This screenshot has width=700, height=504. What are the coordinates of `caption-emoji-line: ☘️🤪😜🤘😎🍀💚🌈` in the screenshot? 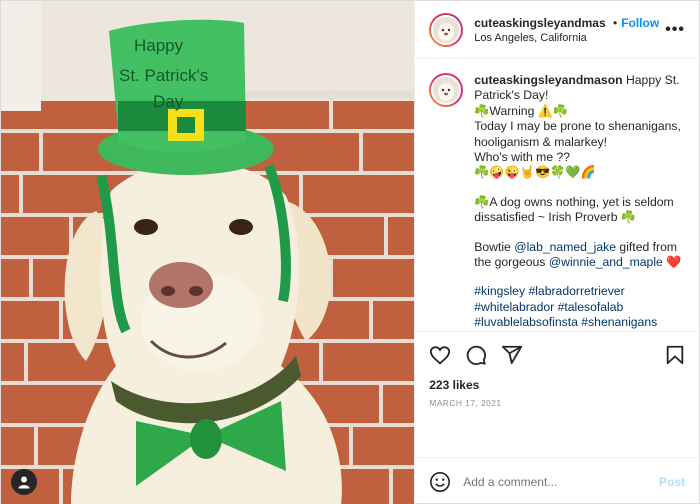 It's located at (535, 172).